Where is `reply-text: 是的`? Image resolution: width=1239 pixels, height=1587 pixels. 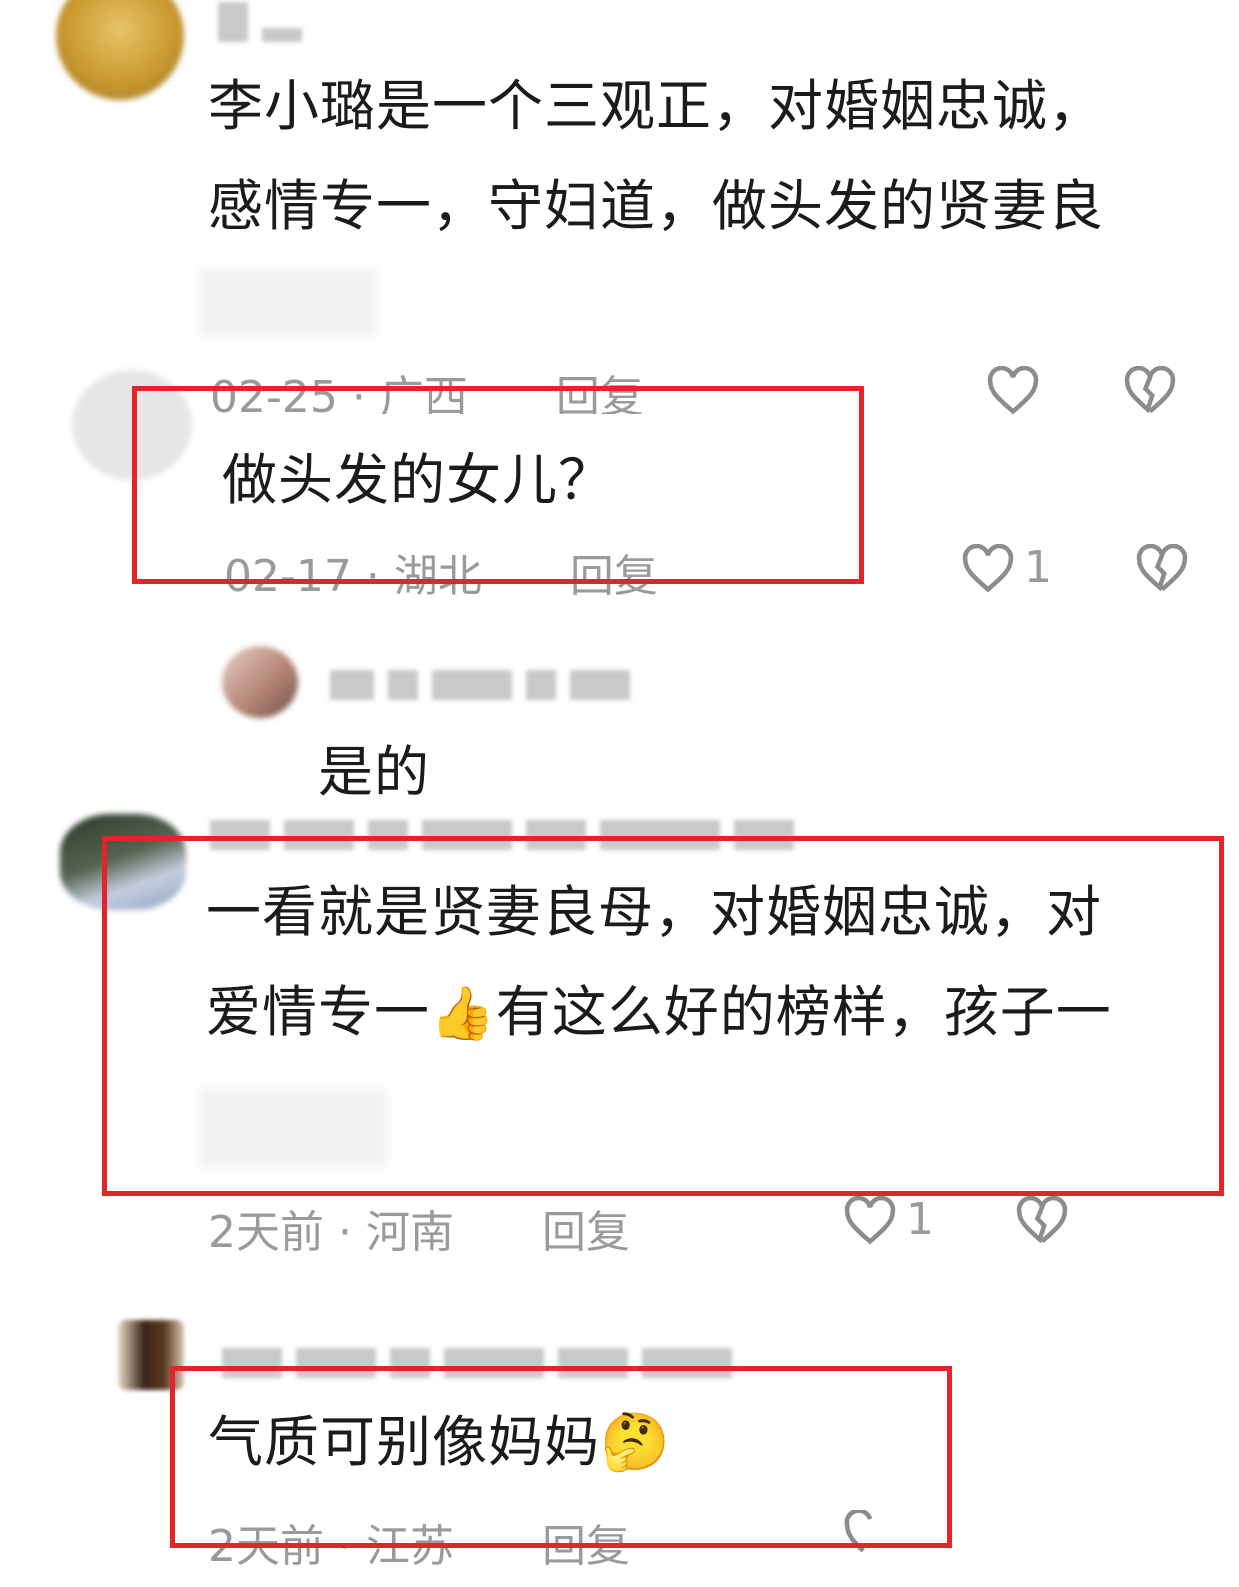 reply-text: 是的 is located at coordinates (374, 772).